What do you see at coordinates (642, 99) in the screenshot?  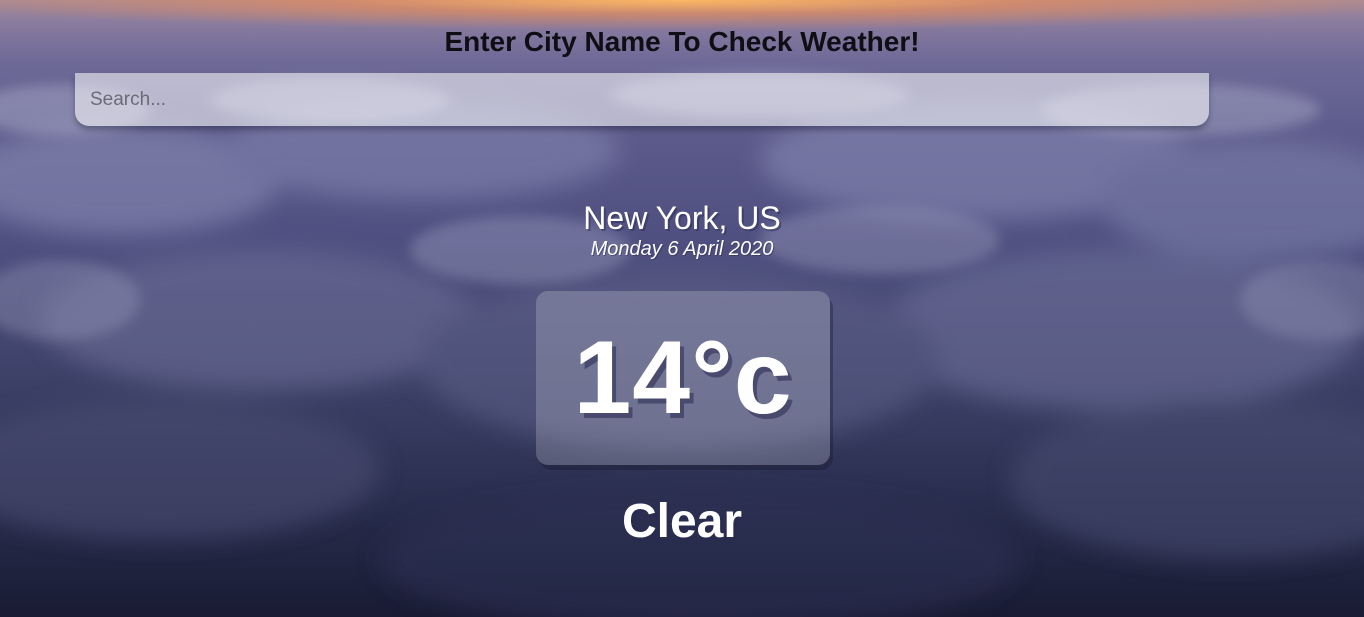 I see `search-input` at bounding box center [642, 99].